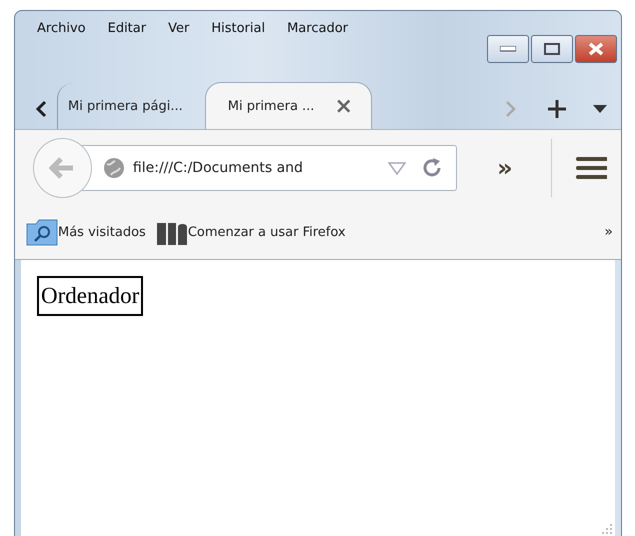  Describe the element at coordinates (343, 106) in the screenshot. I see `close-tab-button: ×` at that location.